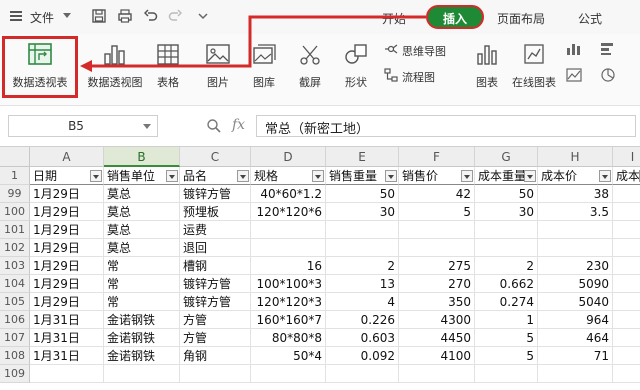 Image resolution: width=640 pixels, height=390 pixels. Describe the element at coordinates (446, 126) in the screenshot. I see `formula-input: 常总（新密工地）` at that location.